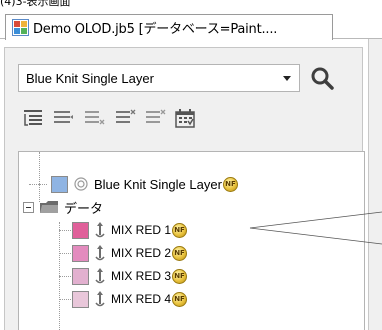 This screenshot has height=330, width=382. Describe the element at coordinates (315, 228) in the screenshot. I see `callout-lines` at that location.